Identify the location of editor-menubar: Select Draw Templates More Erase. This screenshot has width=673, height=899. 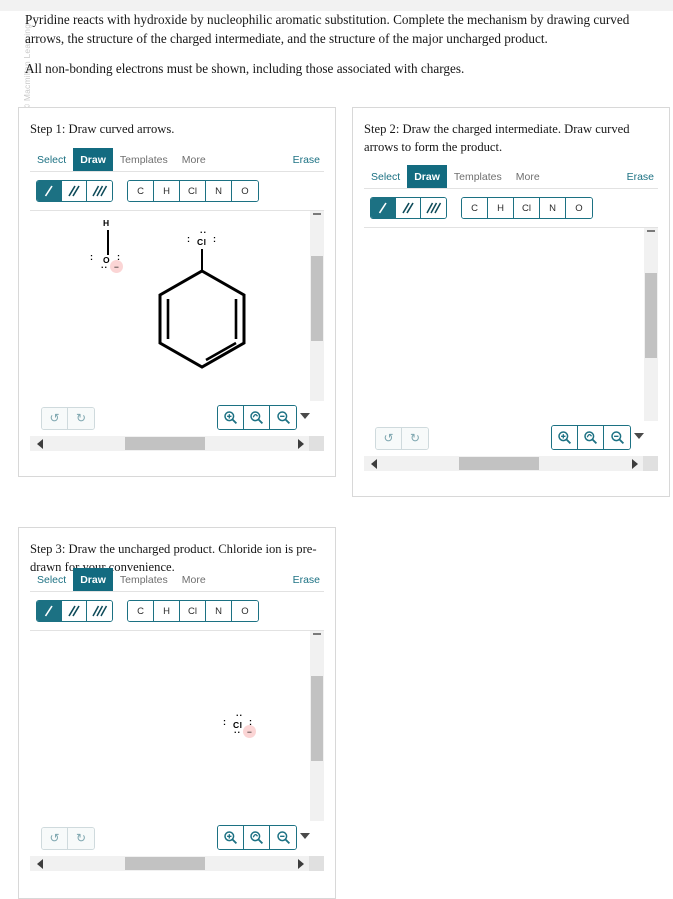
(177, 160).